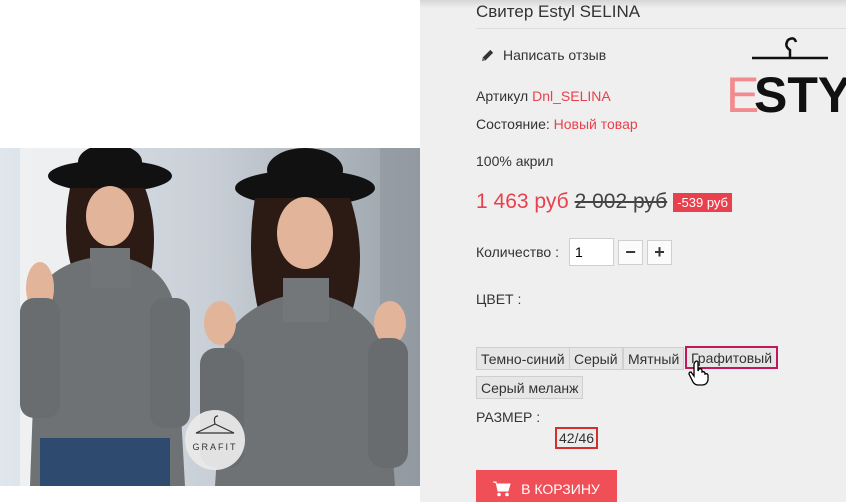 This screenshot has height=502, width=846. What do you see at coordinates (522, 201) in the screenshot?
I see `current-price: 1 463 руб` at bounding box center [522, 201].